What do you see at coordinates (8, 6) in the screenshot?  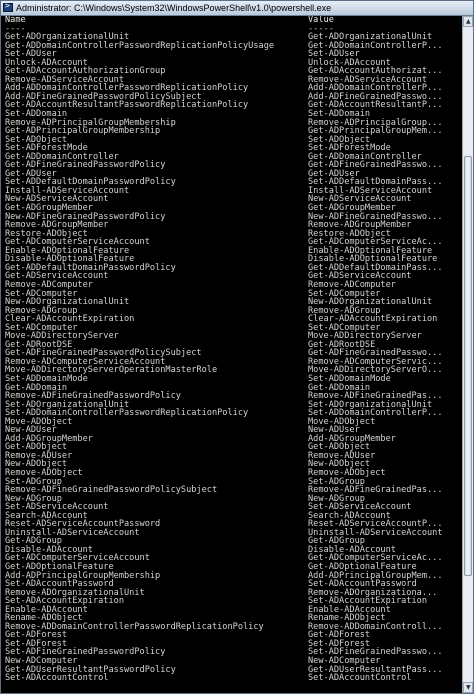 I see `powershell-icon` at bounding box center [8, 6].